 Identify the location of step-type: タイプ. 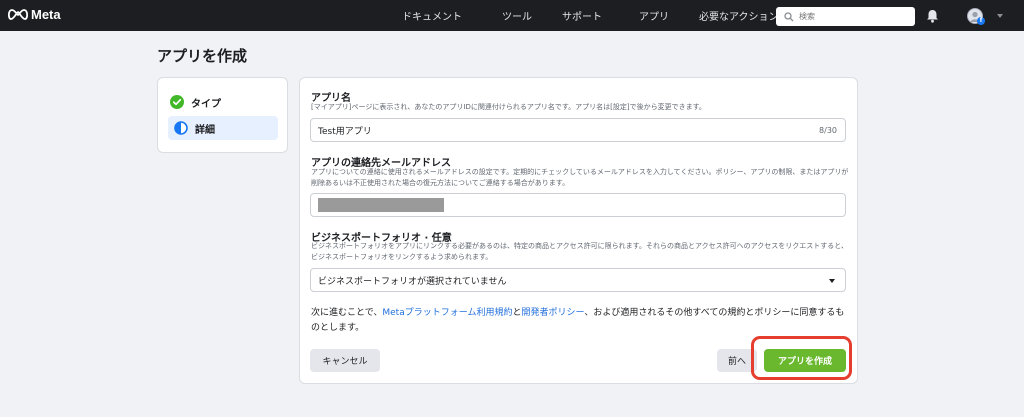
(195, 102).